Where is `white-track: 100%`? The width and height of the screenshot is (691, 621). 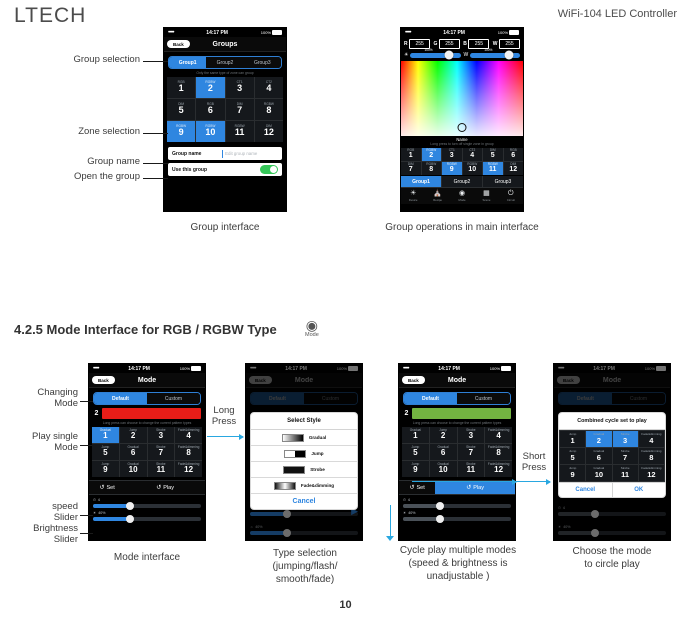 white-track: 100% is located at coordinates (495, 54).